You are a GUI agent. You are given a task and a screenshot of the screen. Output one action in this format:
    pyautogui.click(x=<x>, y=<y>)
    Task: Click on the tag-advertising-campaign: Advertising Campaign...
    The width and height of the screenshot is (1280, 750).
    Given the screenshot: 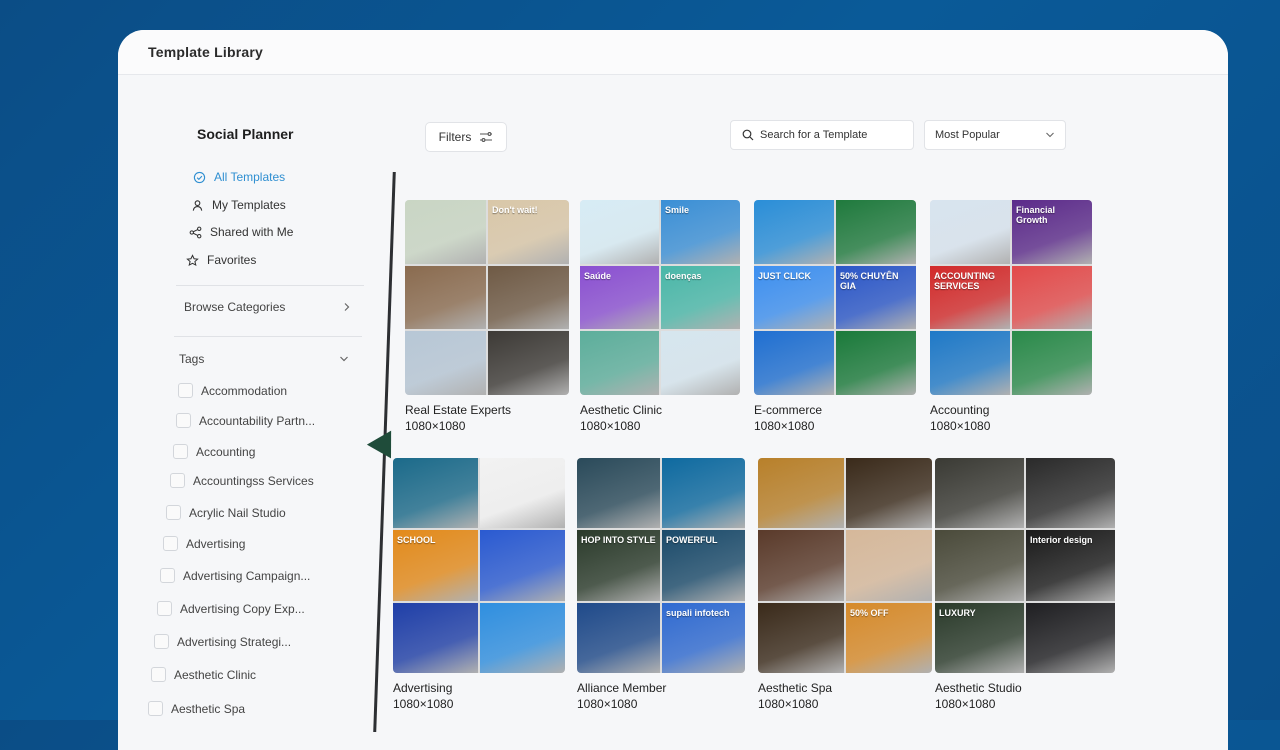 What is the action you would take?
    pyautogui.click(x=235, y=575)
    